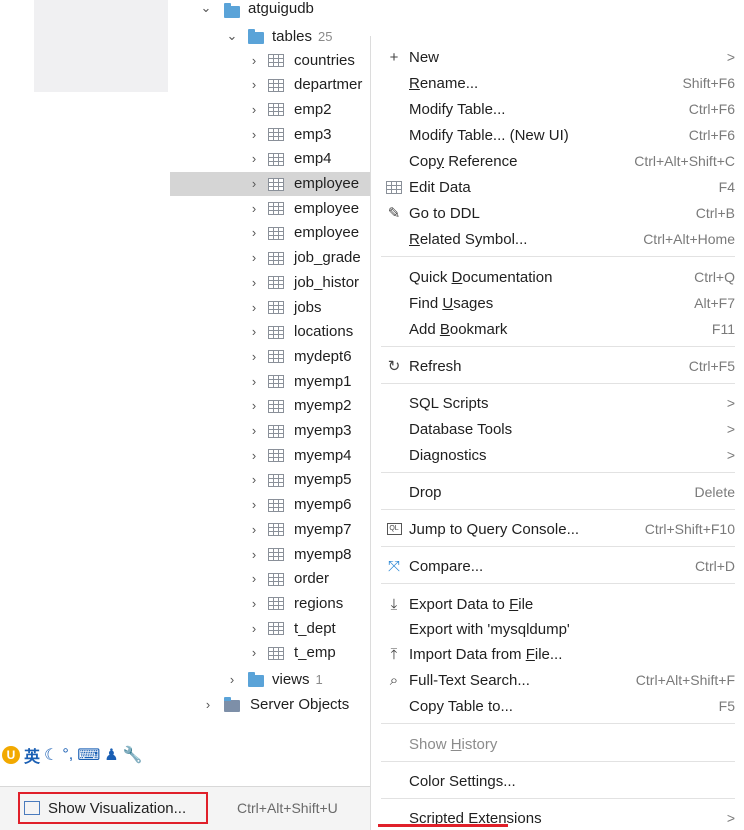 This screenshot has height=830, width=744. I want to click on menu-item-export-data: ⤓ Export Data to File, so click(557, 604).